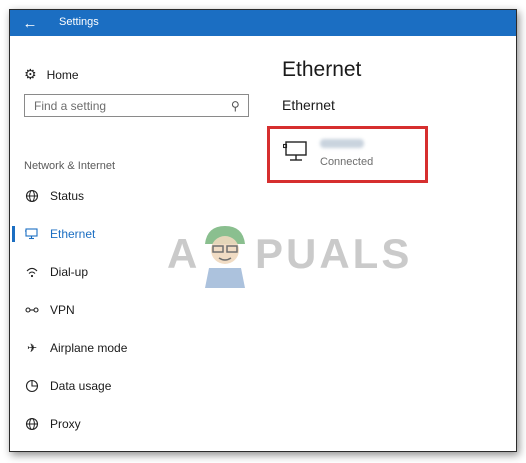  I want to click on back-arrow-icon: ←, so click(30, 23).